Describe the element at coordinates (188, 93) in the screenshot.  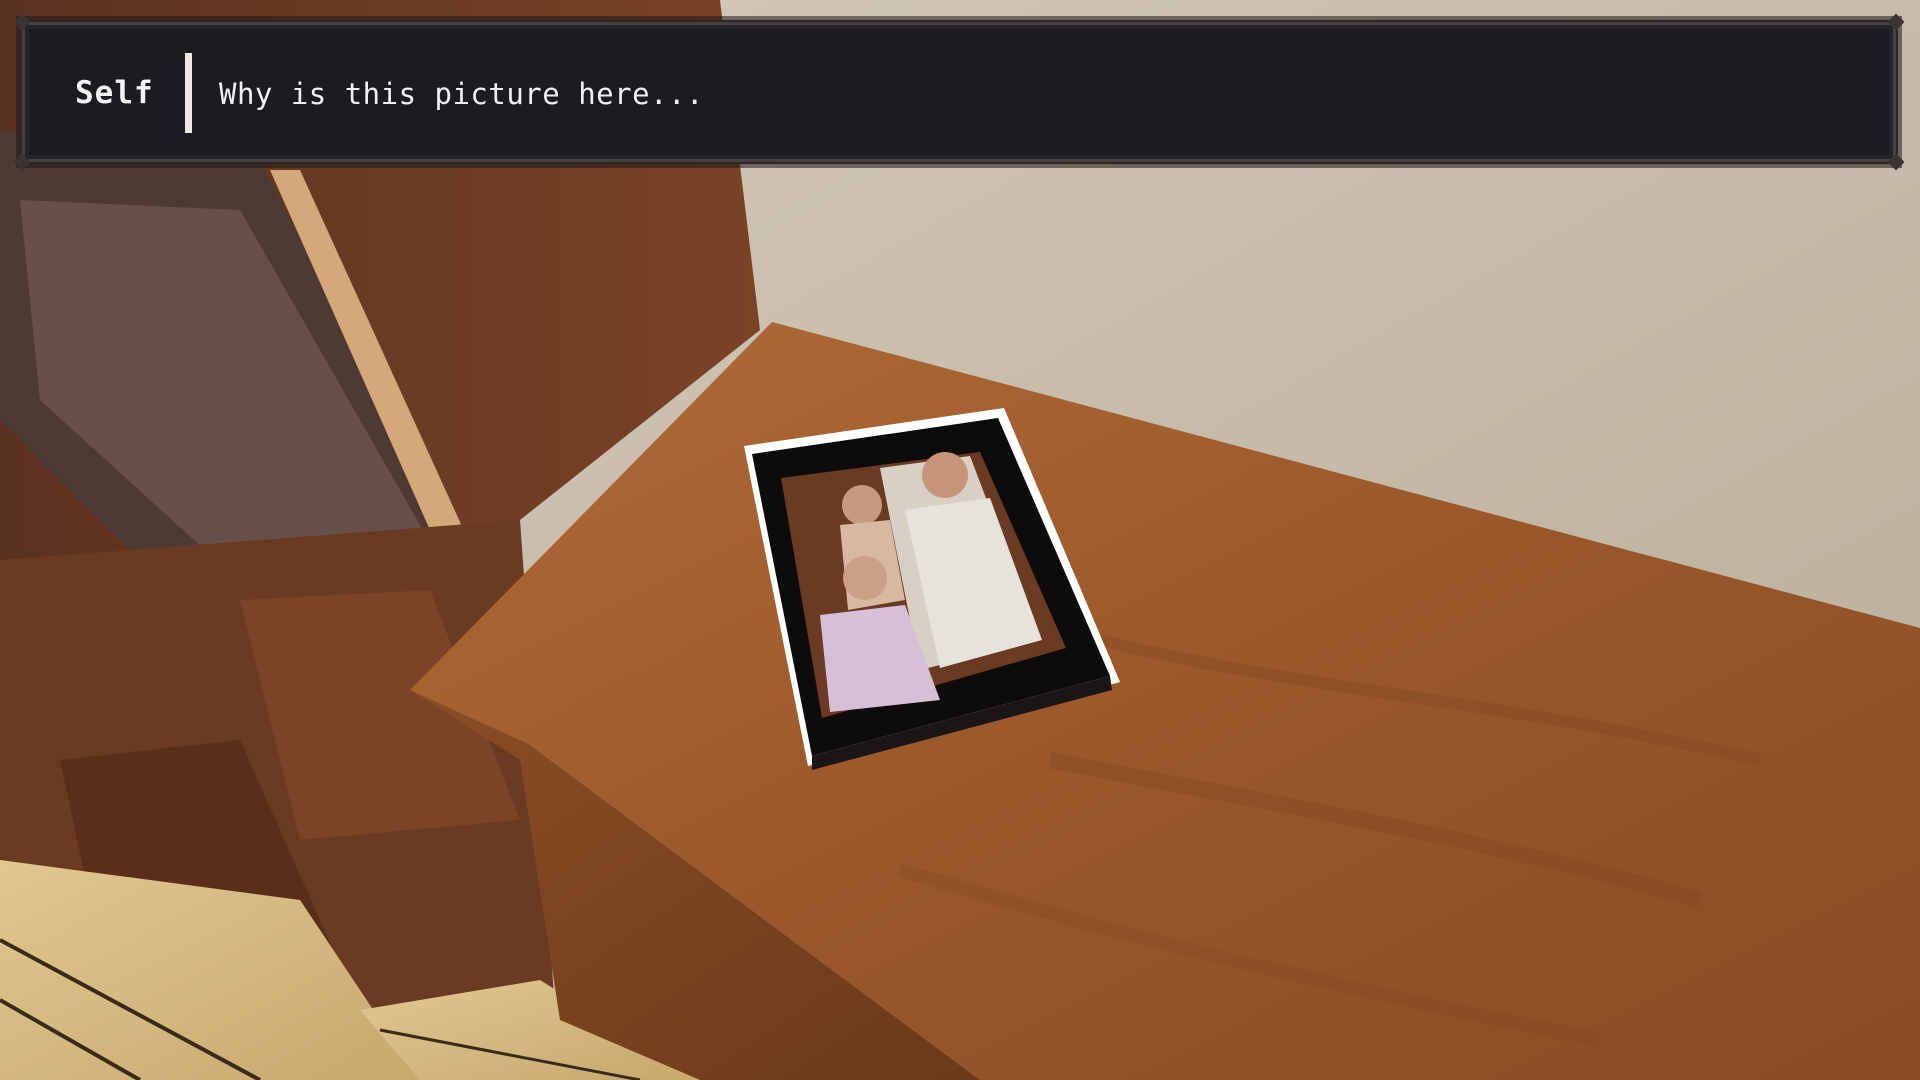
I see `dialogue-divider` at that location.